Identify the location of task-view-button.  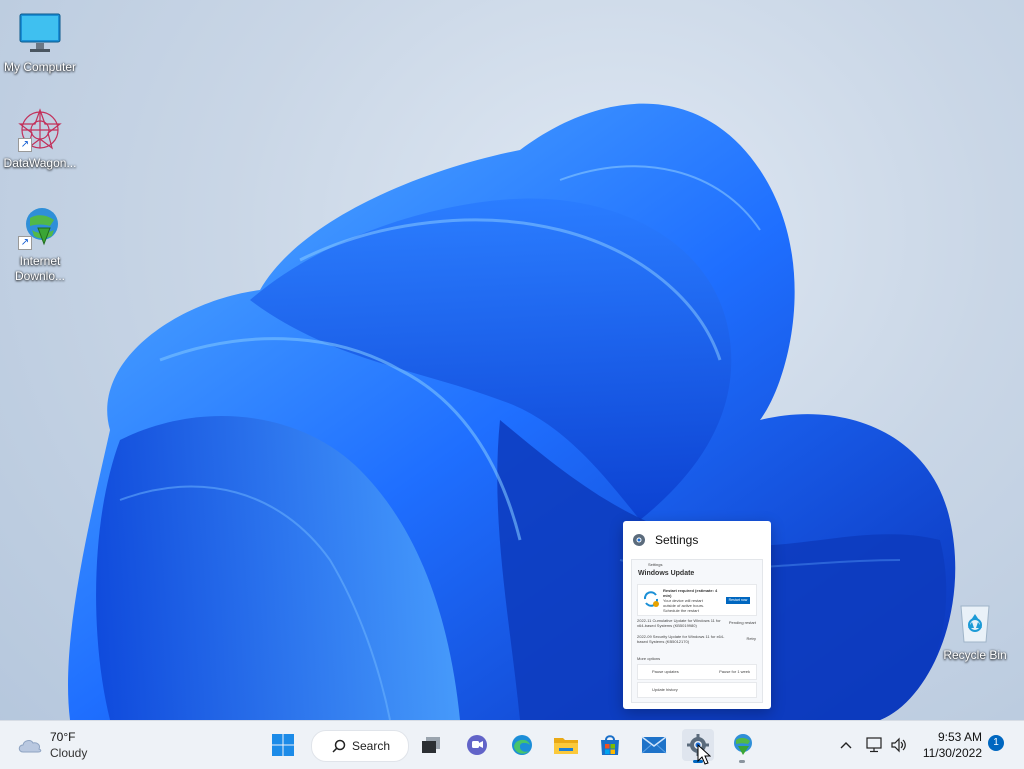
(431, 745).